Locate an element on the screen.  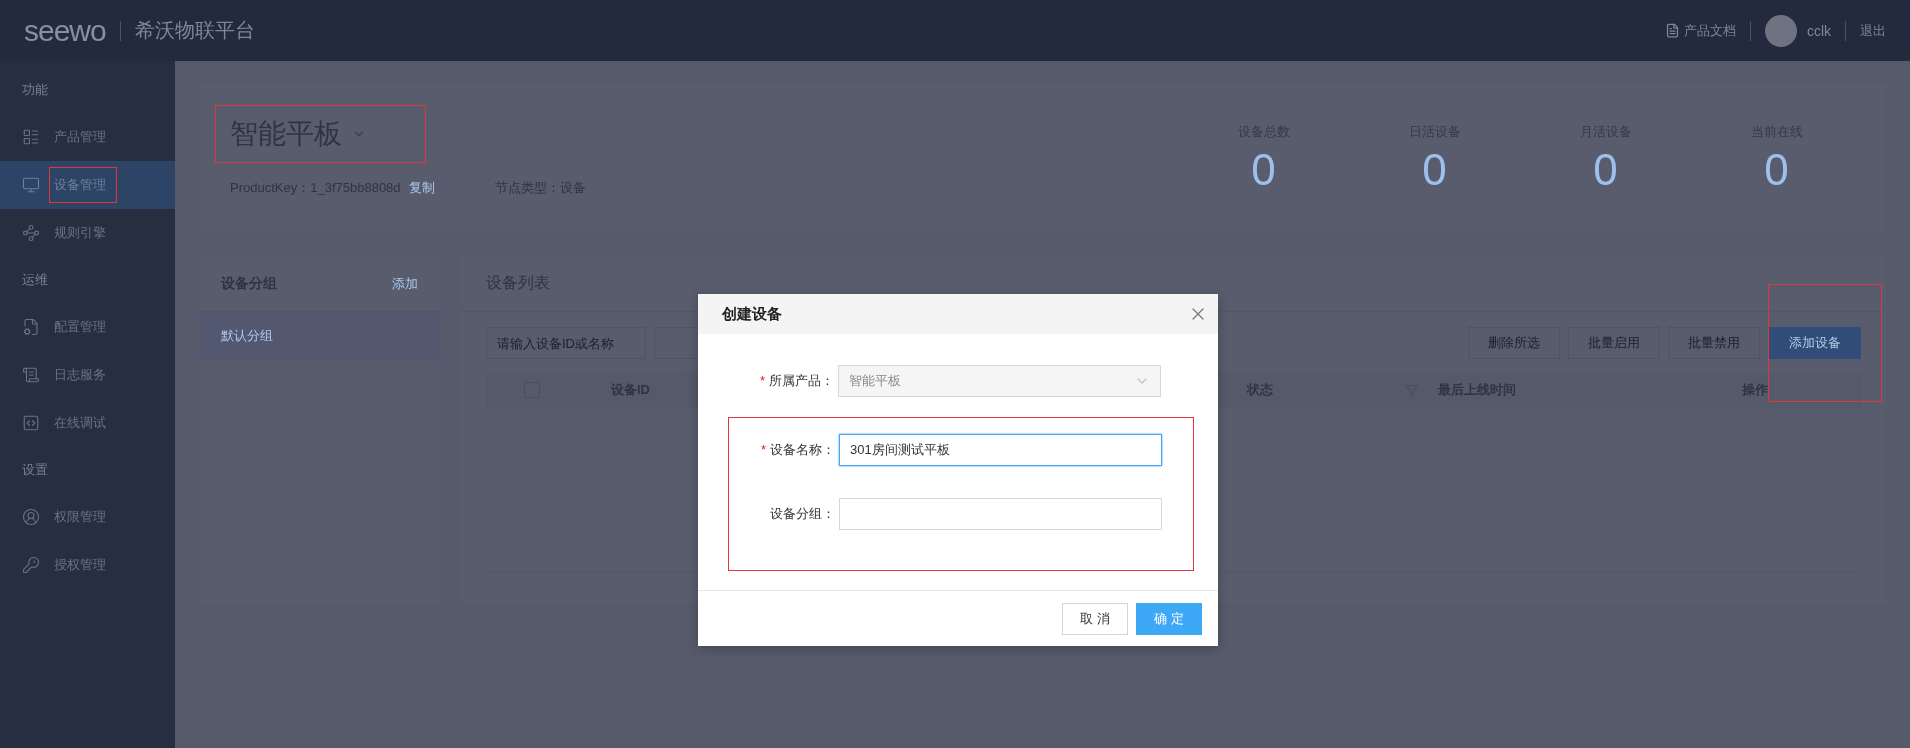
logout-link: 退出 is located at coordinates (1873, 30).